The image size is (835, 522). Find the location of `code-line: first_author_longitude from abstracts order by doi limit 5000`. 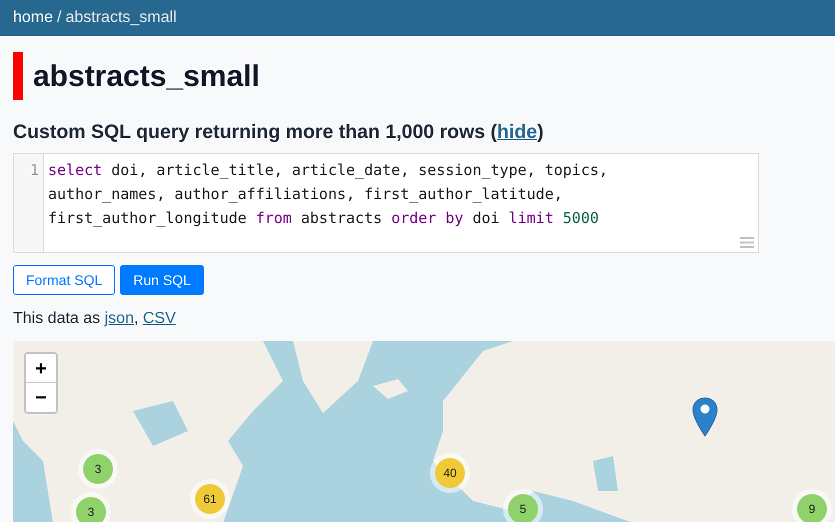

code-line: first_author_longitude from abstracts order by doi limit 5000 is located at coordinates (324, 219).